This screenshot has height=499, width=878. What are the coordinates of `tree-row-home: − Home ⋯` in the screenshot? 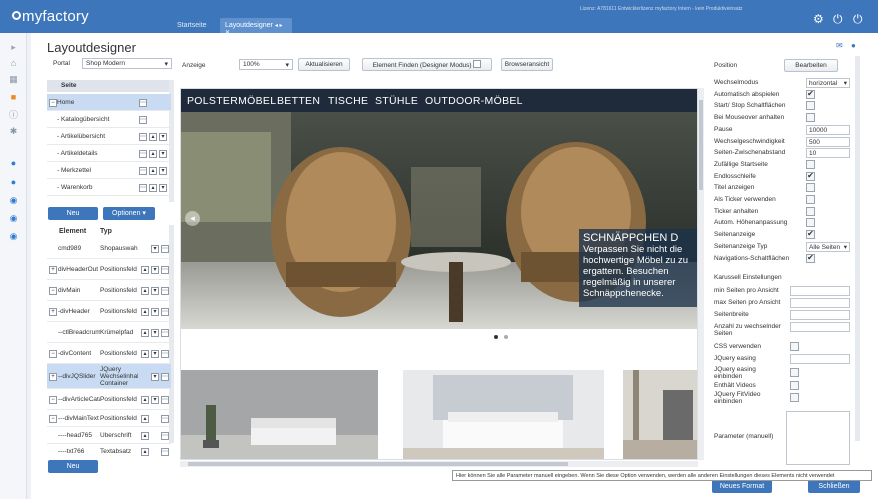 It's located at (109, 102).